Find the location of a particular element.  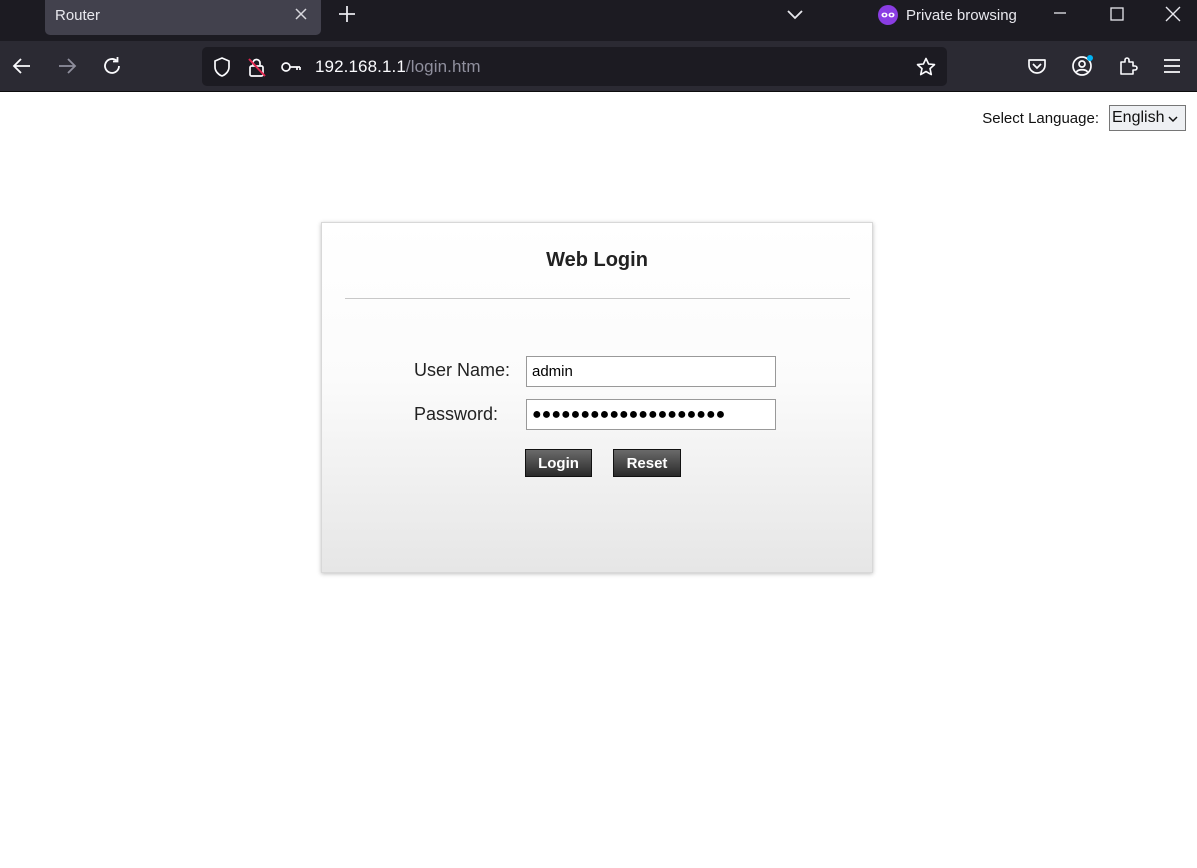

private-browsing-label: Private browsing is located at coordinates (961, 15).